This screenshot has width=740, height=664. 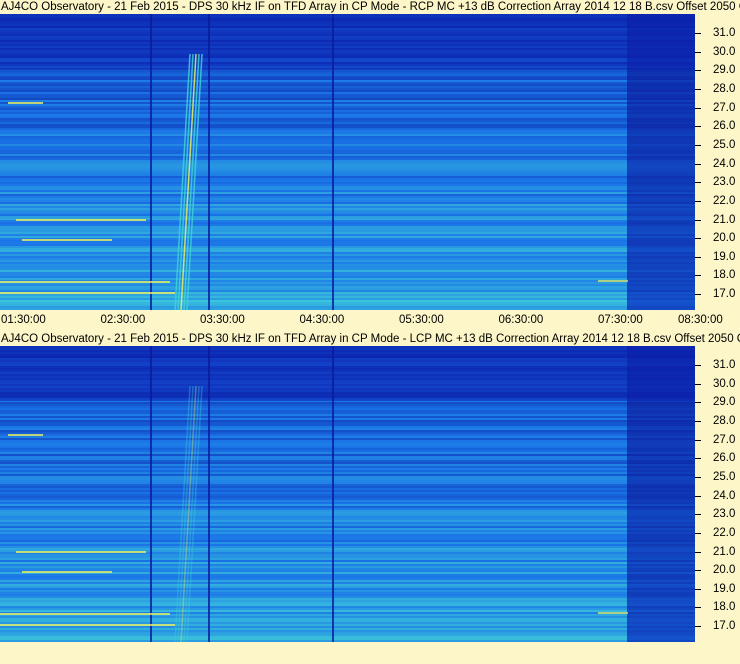 What do you see at coordinates (620, 320) in the screenshot?
I see `time-label: 07:30:00` at bounding box center [620, 320].